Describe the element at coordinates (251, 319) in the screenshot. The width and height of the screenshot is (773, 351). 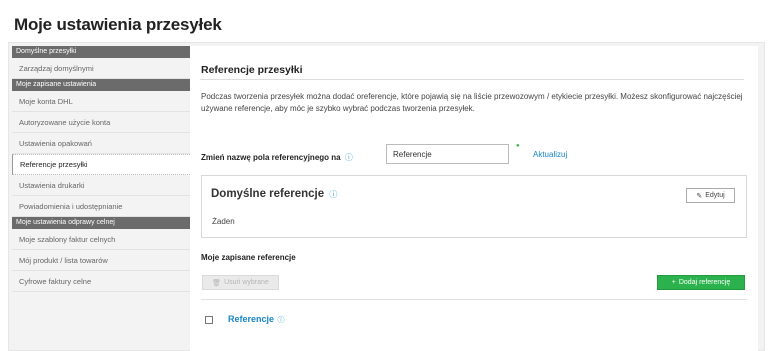
I see `reference-row-text: Referencje` at that location.